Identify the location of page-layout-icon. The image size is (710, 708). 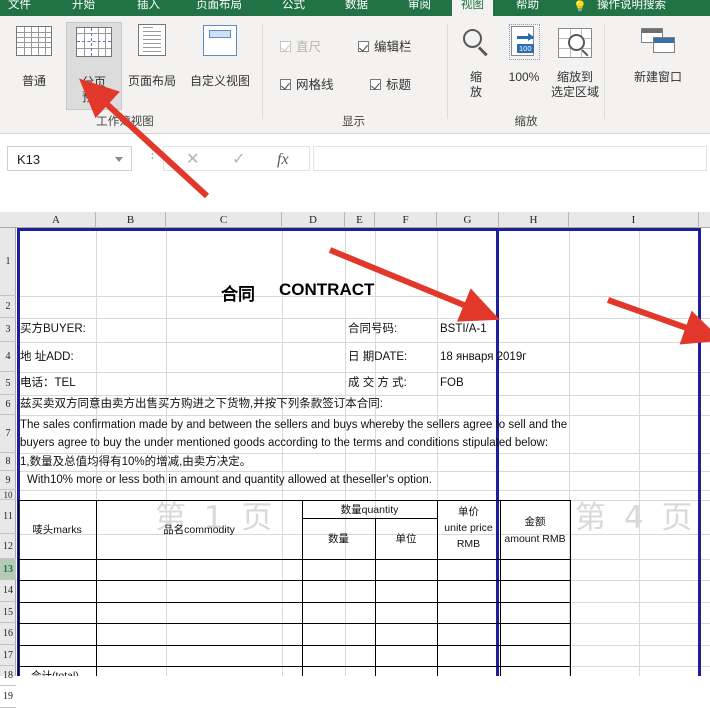
(152, 40).